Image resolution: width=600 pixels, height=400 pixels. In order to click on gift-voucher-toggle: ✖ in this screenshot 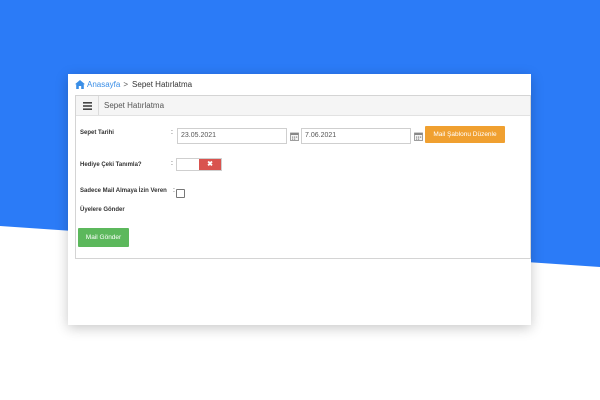, I will do `click(199, 164)`.